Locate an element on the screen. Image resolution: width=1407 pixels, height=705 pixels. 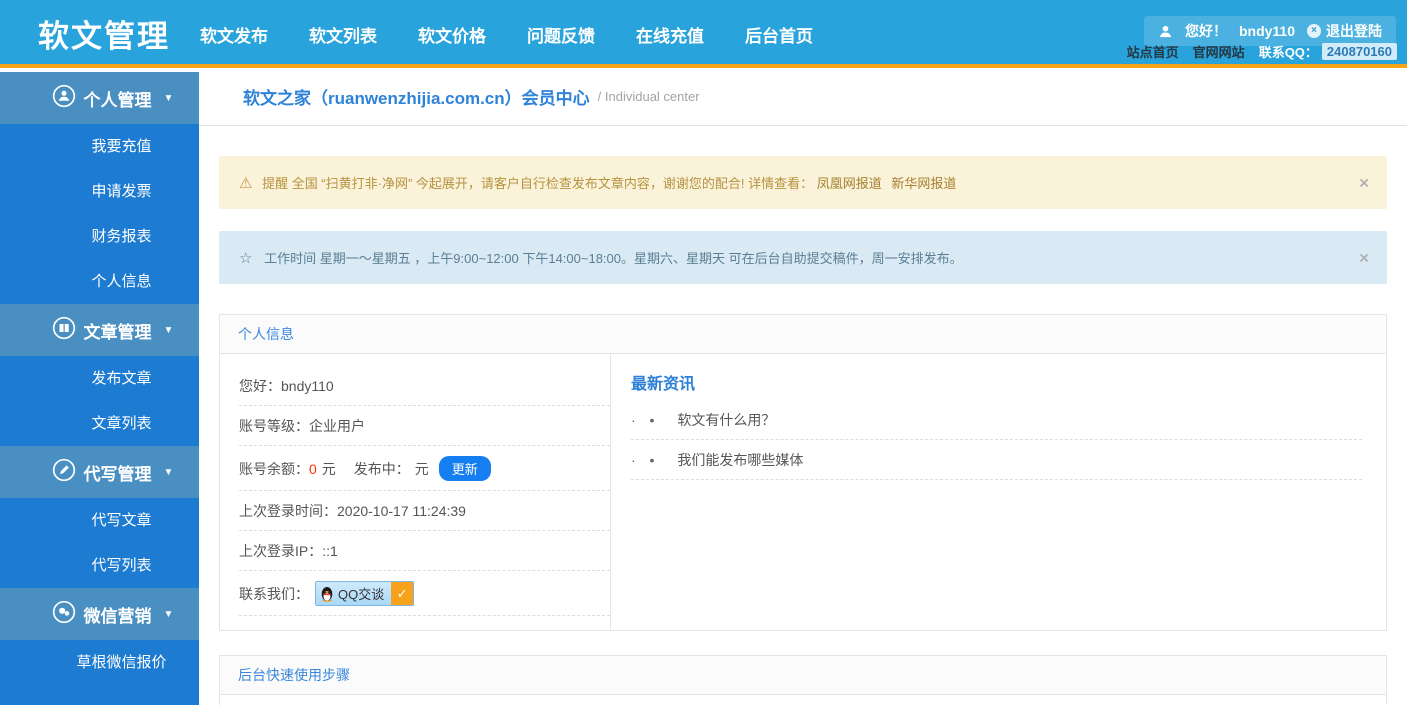
update-button: 更新 is located at coordinates (464, 468).